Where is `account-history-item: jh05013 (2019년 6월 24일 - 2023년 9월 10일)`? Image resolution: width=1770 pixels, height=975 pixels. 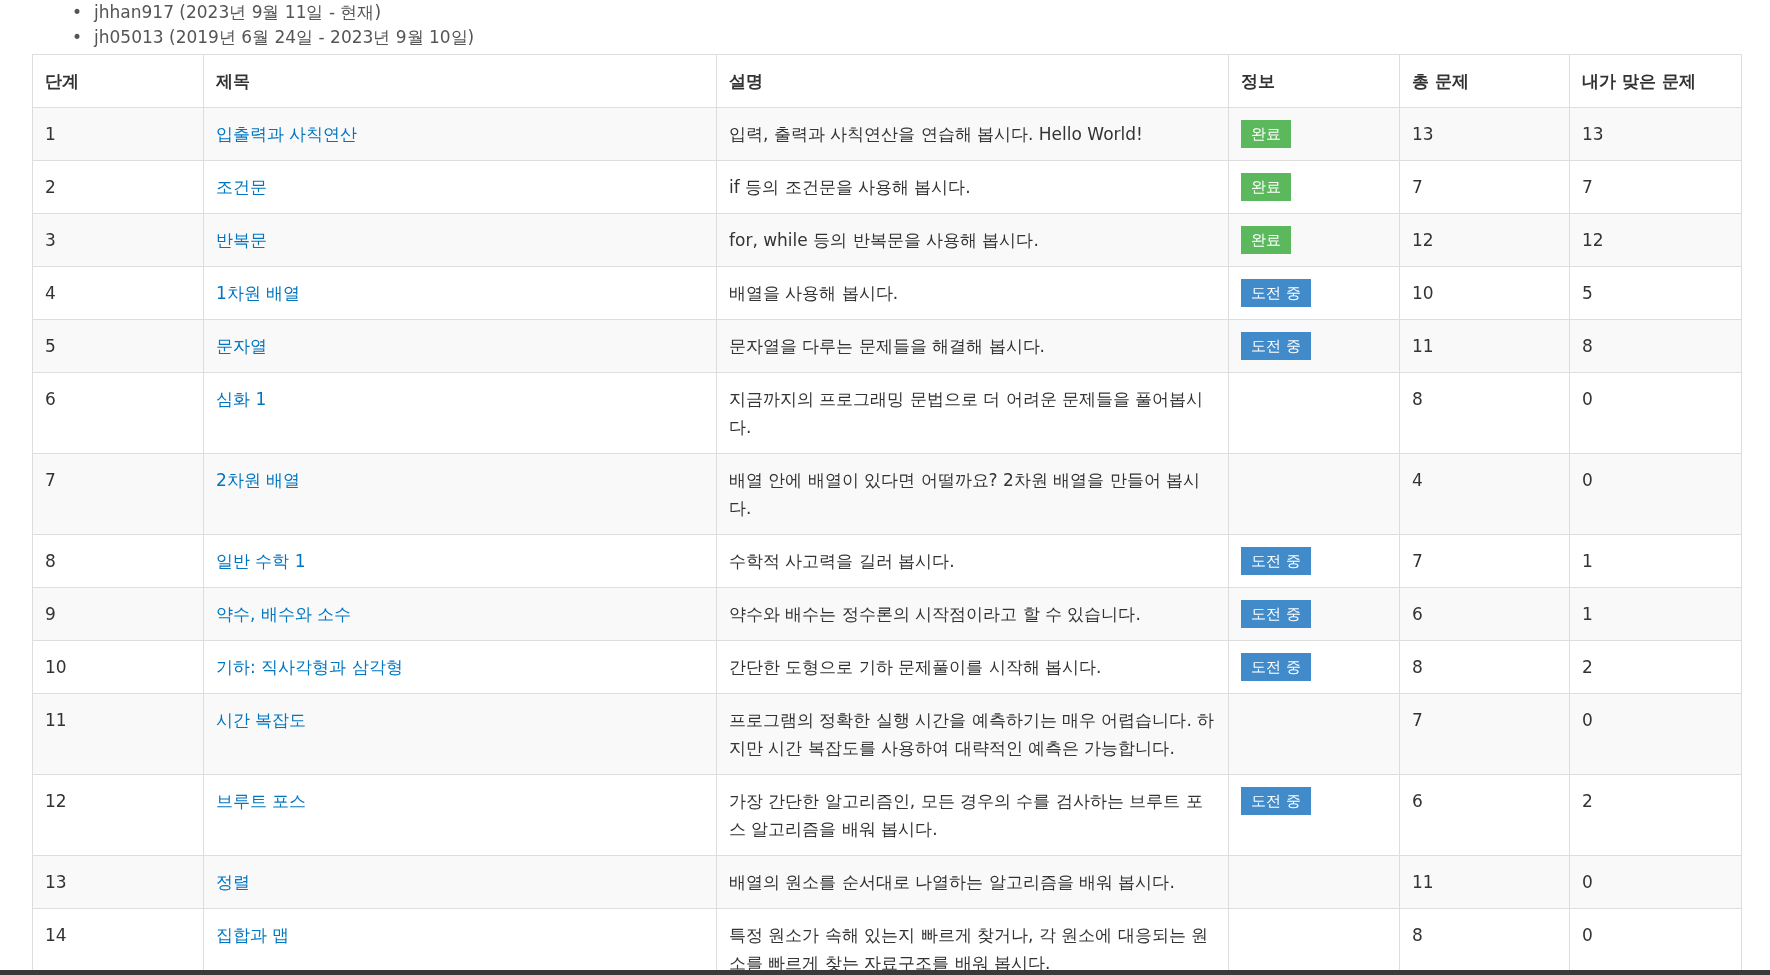
account-history-item: jh05013 (2019년 6월 24일 - 2023년 9월 10일) is located at coordinates (284, 37).